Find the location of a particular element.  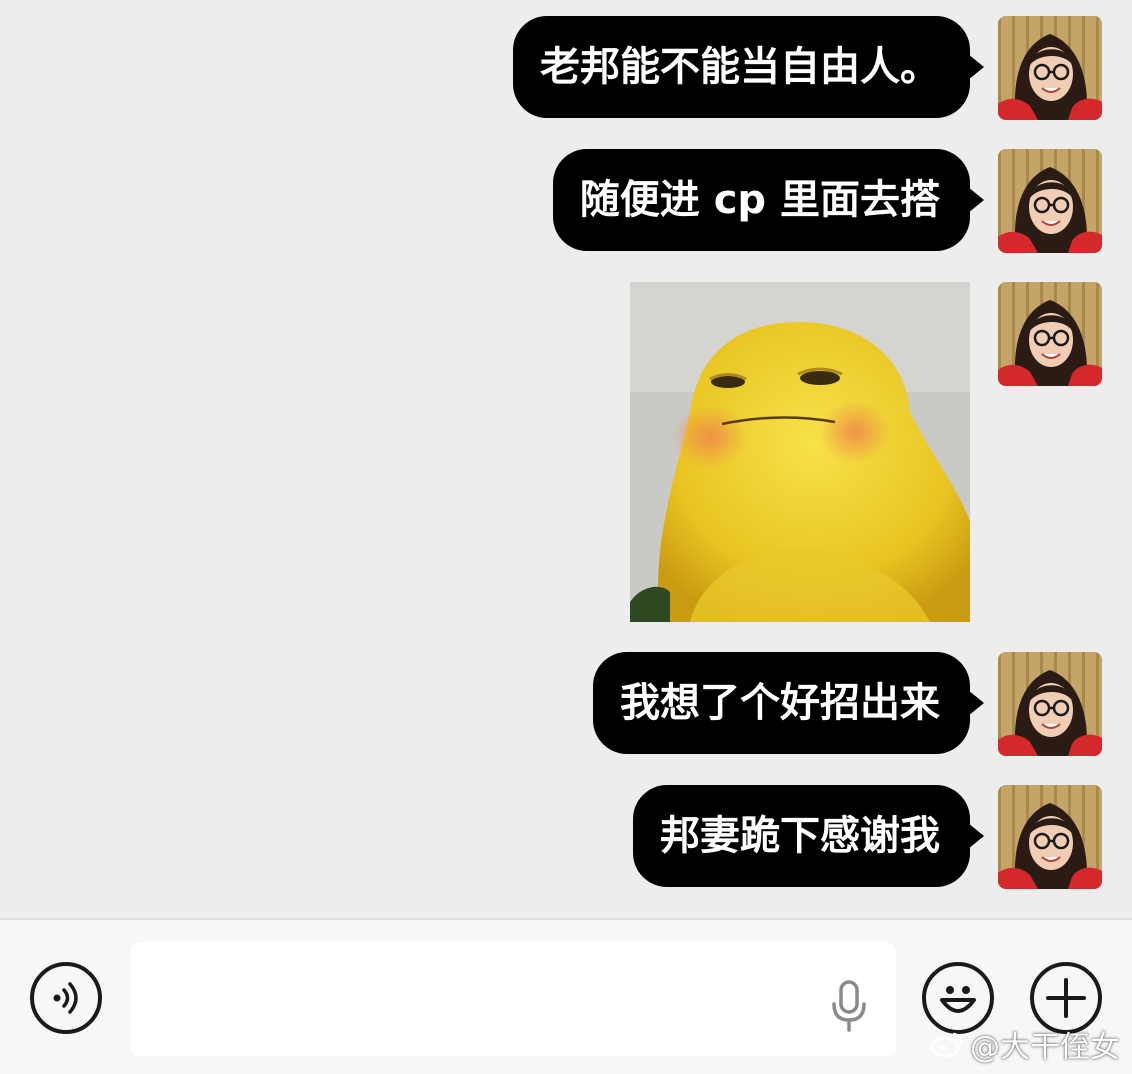

weibo-logo-icon is located at coordinates (946, 1045).